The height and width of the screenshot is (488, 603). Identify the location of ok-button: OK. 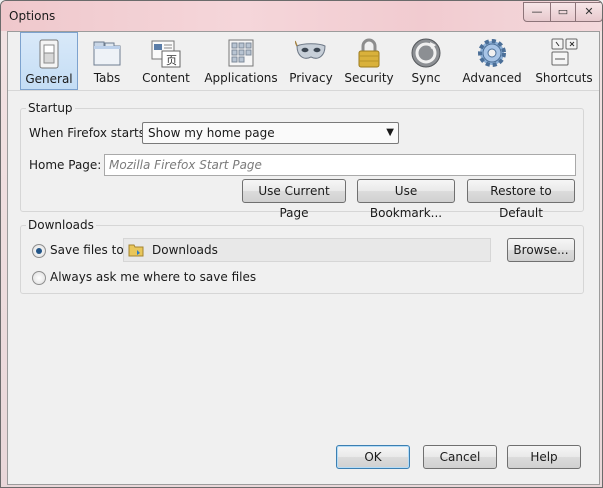
(373, 457).